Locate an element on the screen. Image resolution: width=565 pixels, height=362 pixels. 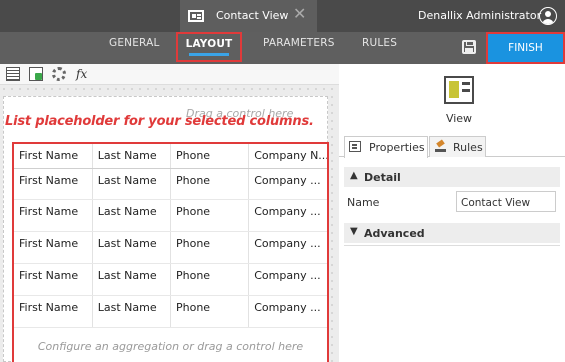
form-icon is located at coordinates (36, 74).